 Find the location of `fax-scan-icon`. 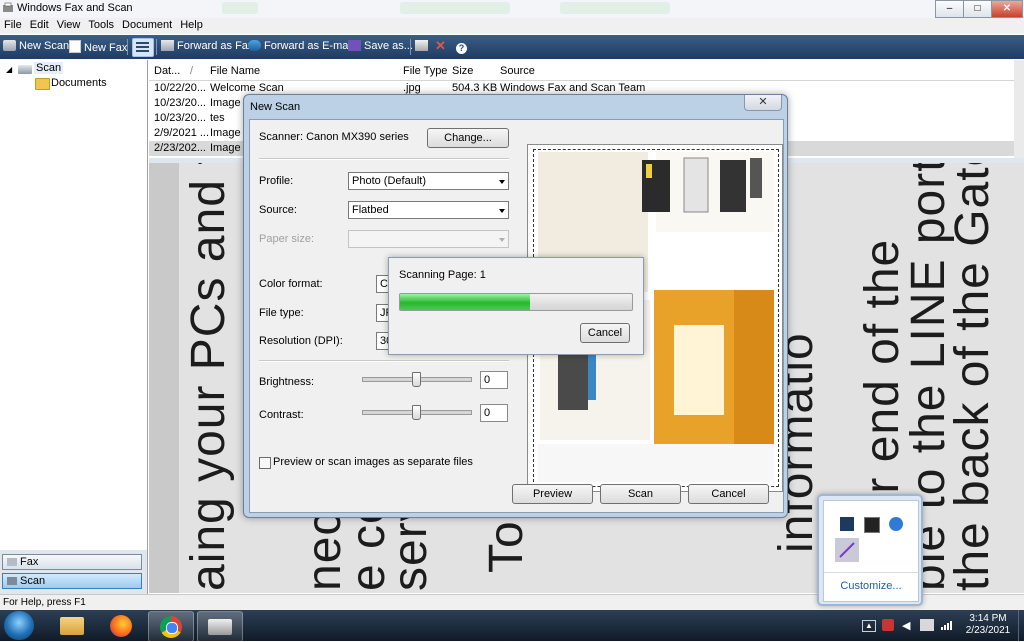

fax-scan-icon is located at coordinates (220, 627).